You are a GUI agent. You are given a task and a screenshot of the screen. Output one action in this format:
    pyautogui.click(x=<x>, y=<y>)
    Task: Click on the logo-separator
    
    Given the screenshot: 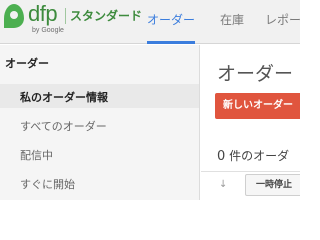 What is the action you would take?
    pyautogui.click(x=65, y=16)
    